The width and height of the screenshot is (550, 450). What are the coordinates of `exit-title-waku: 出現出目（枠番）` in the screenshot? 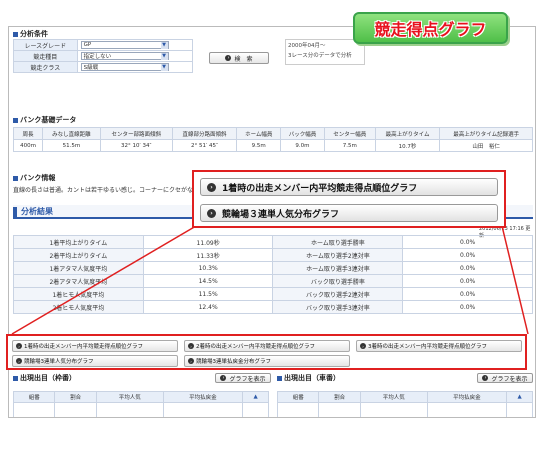 It's located at (44, 378).